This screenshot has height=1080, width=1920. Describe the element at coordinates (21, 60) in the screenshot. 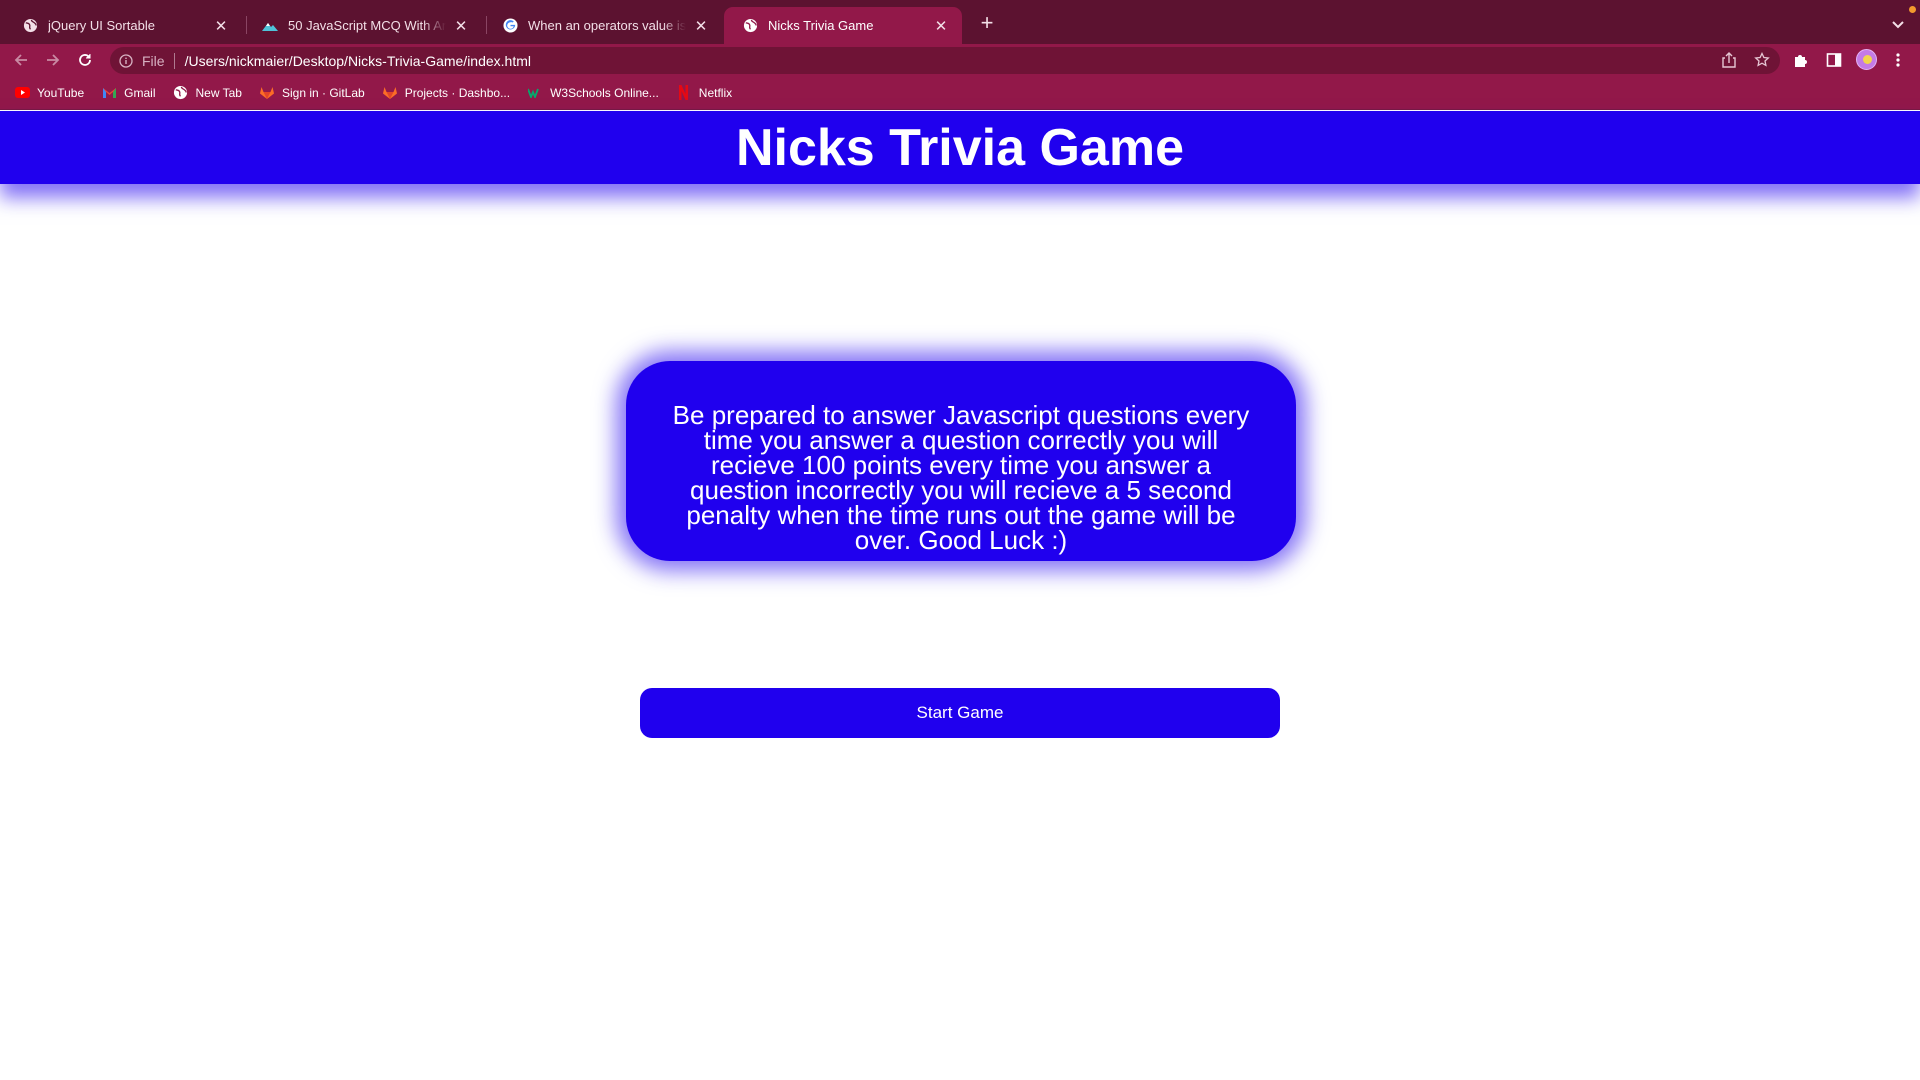

I see `back-arrow-icon` at that location.